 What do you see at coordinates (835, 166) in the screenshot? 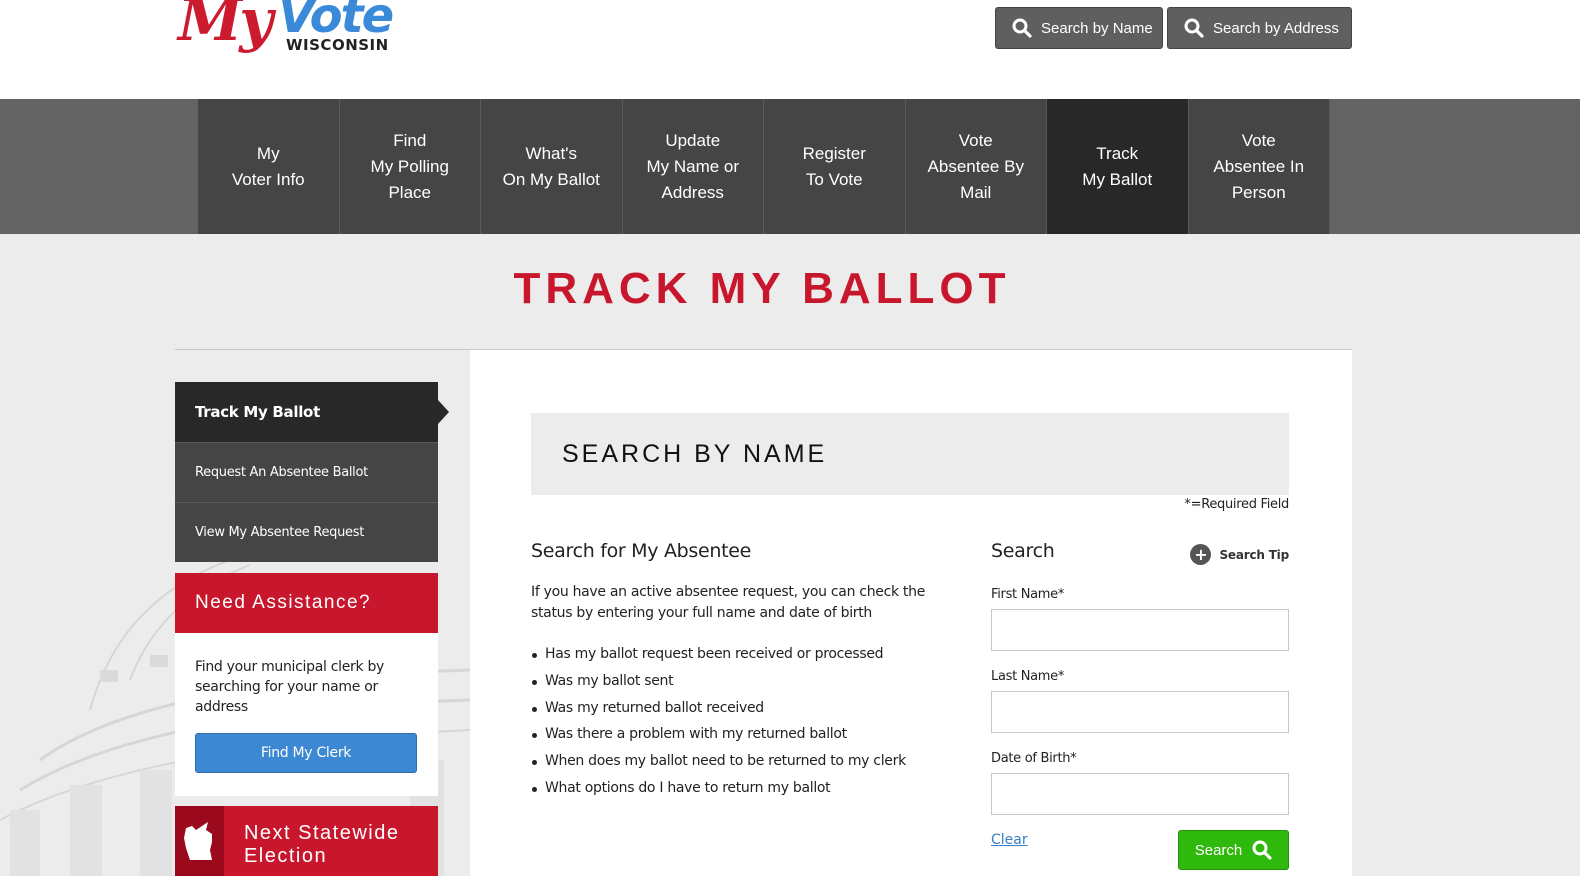
I see `nav-item-register-to-vote: Register To Vote` at bounding box center [835, 166].